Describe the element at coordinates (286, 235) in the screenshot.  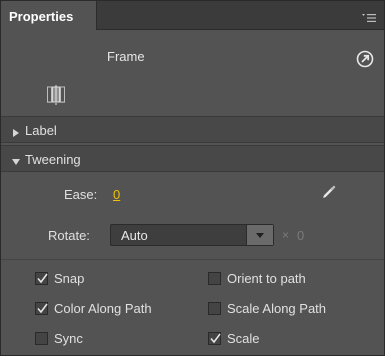
I see `times-symbol: ×` at that location.